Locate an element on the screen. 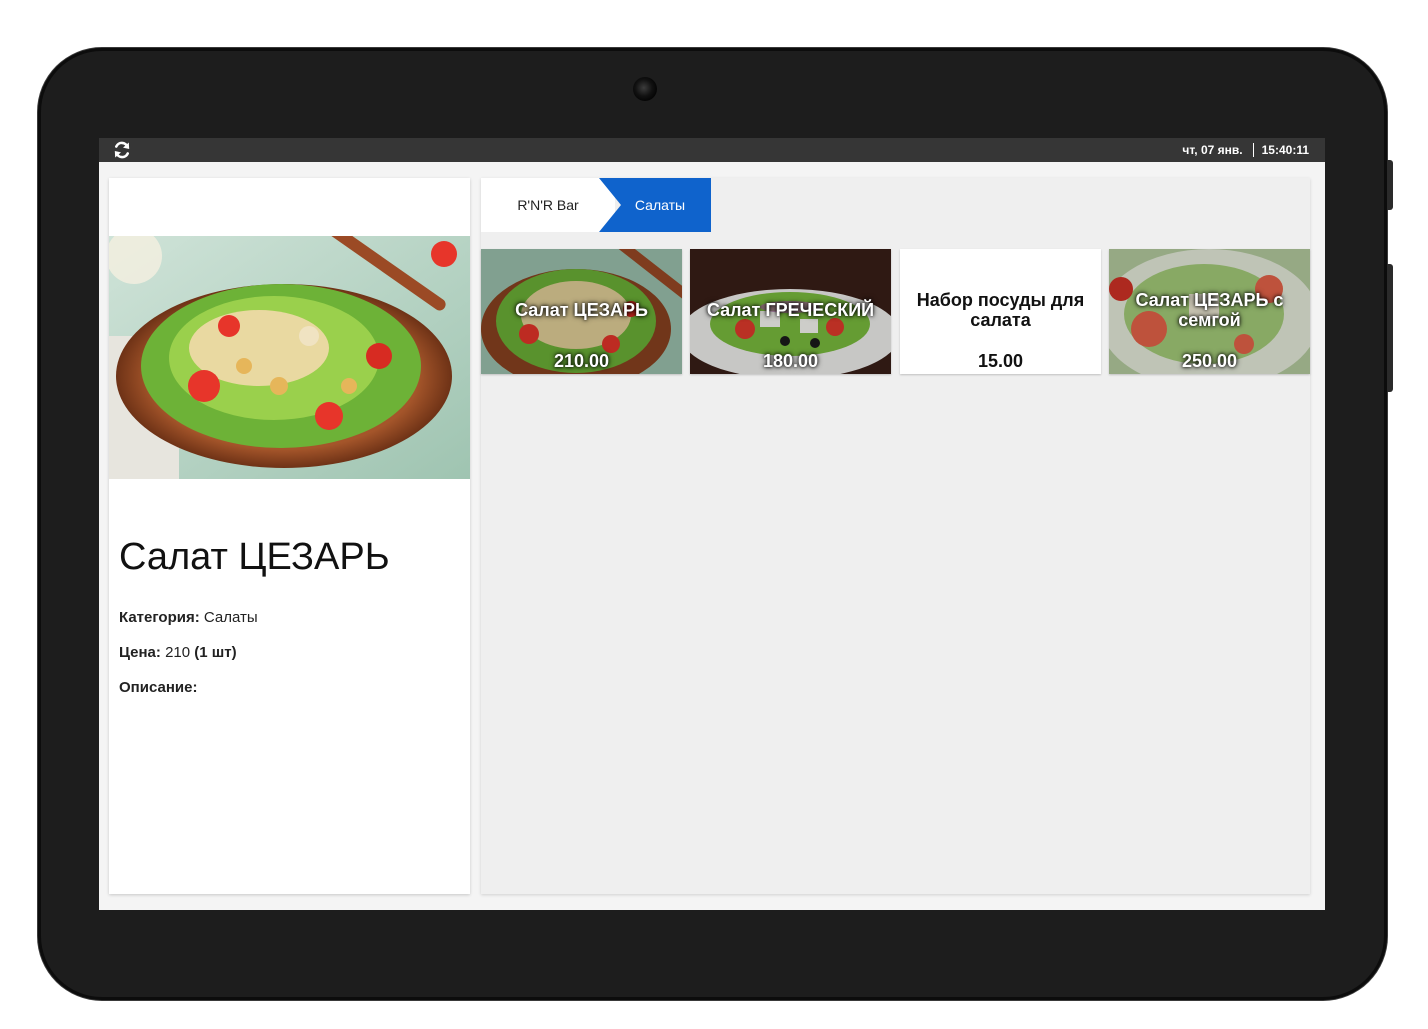  product-tile-dishes: Набор посуды для салата 15.00 is located at coordinates (1000, 311).